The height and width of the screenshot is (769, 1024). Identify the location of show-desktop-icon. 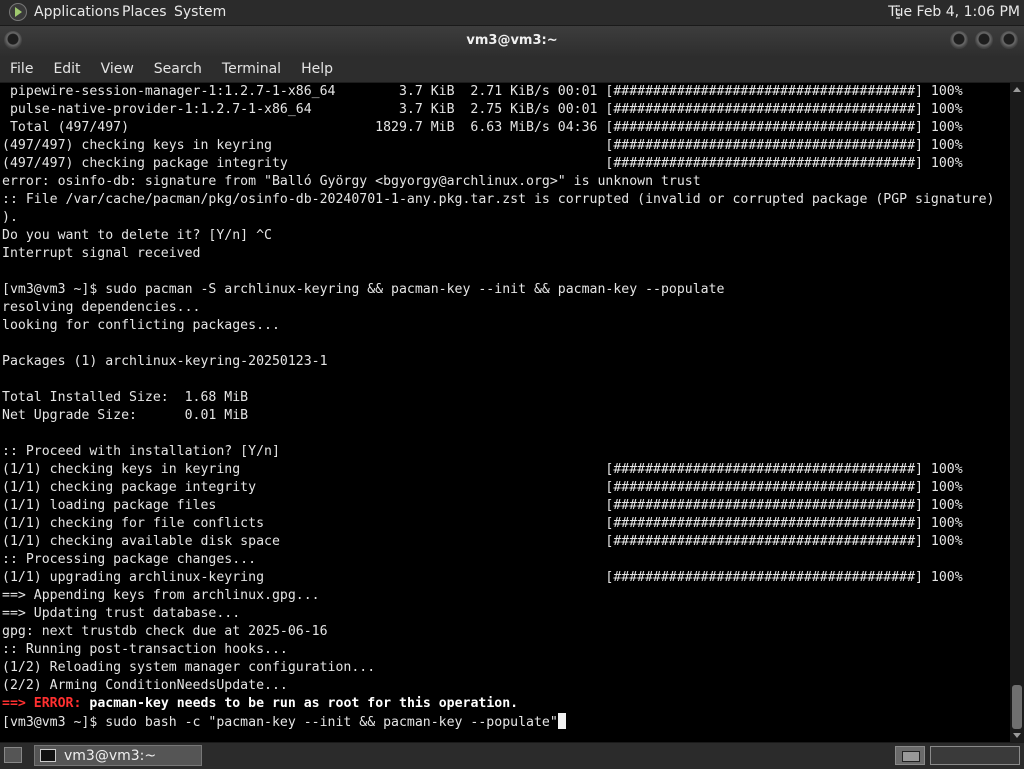
(13, 755).